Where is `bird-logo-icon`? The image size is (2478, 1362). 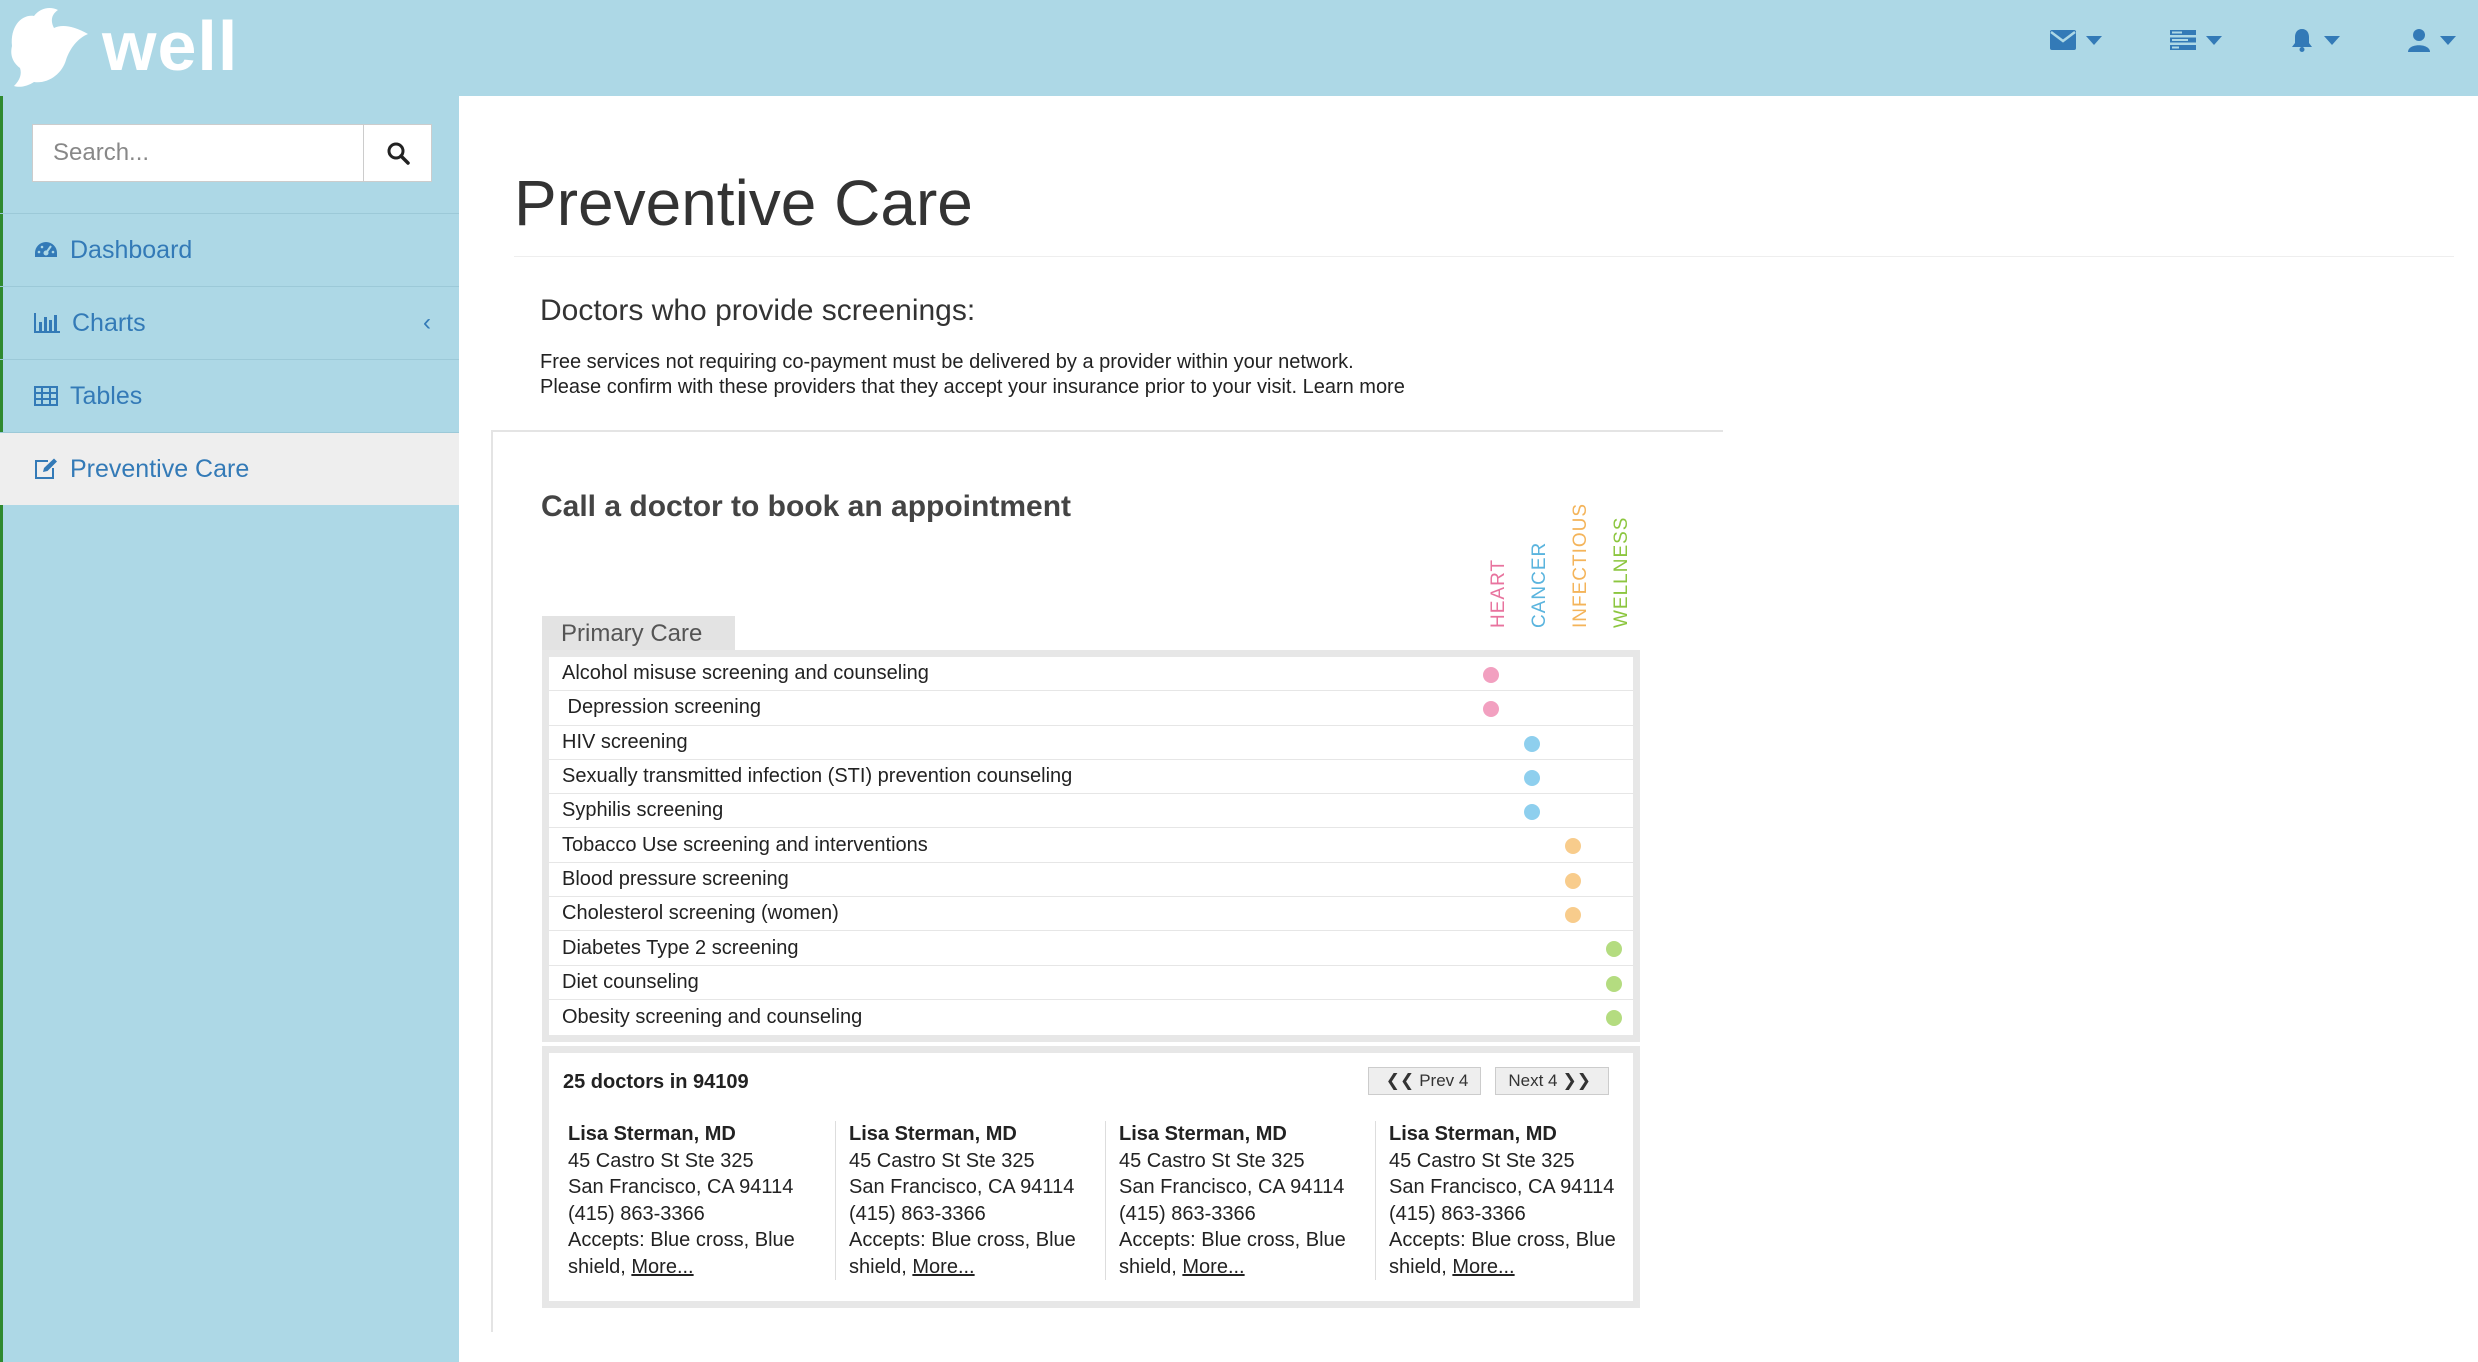
bird-logo-icon is located at coordinates (49, 47).